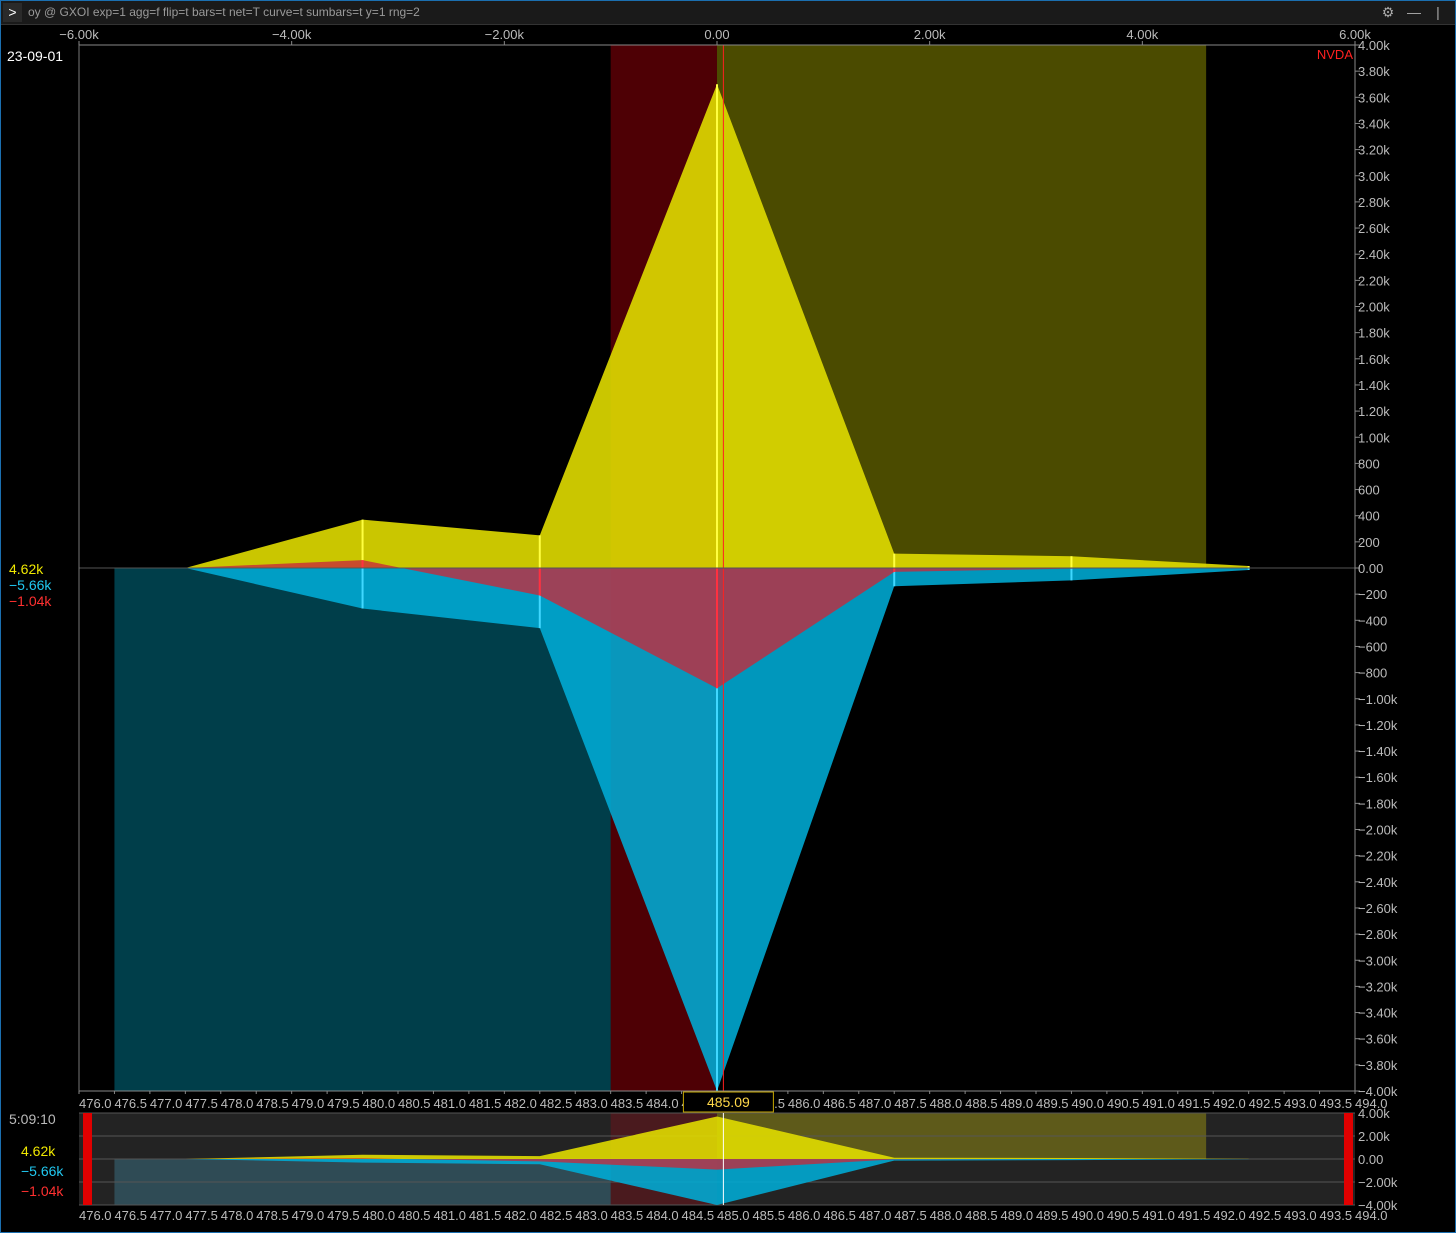 The image size is (1456, 1233). What do you see at coordinates (1378, 986) in the screenshot?
I see `y-axis-tick-label: −3.20k` at bounding box center [1378, 986].